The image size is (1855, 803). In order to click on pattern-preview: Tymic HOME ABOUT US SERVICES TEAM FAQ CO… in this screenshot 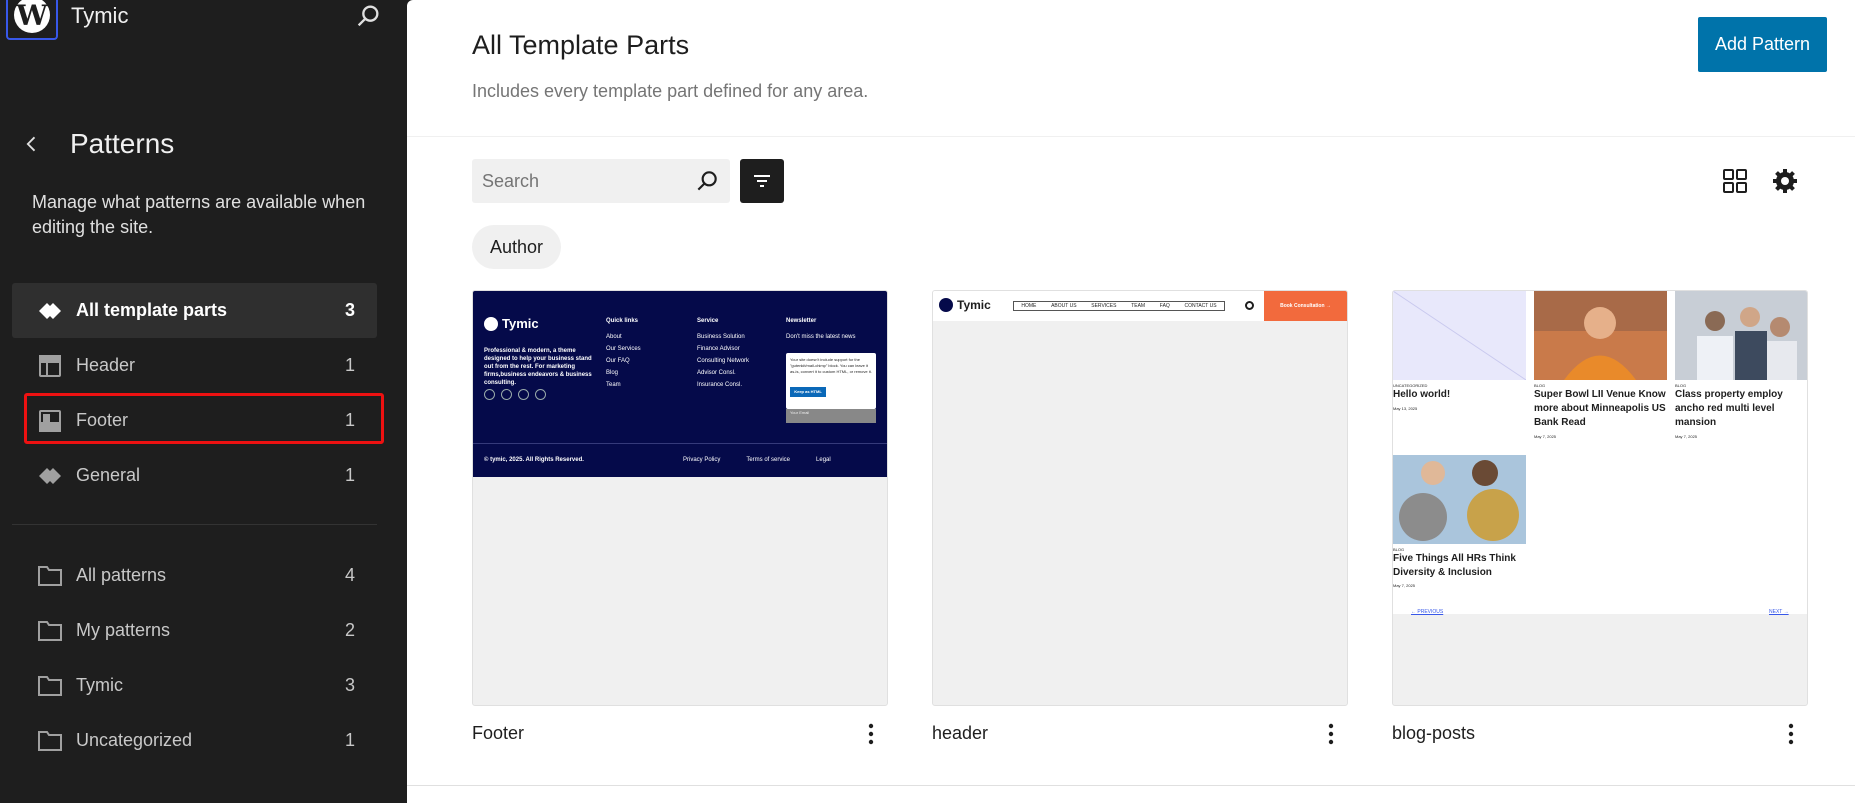, I will do `click(1140, 498)`.